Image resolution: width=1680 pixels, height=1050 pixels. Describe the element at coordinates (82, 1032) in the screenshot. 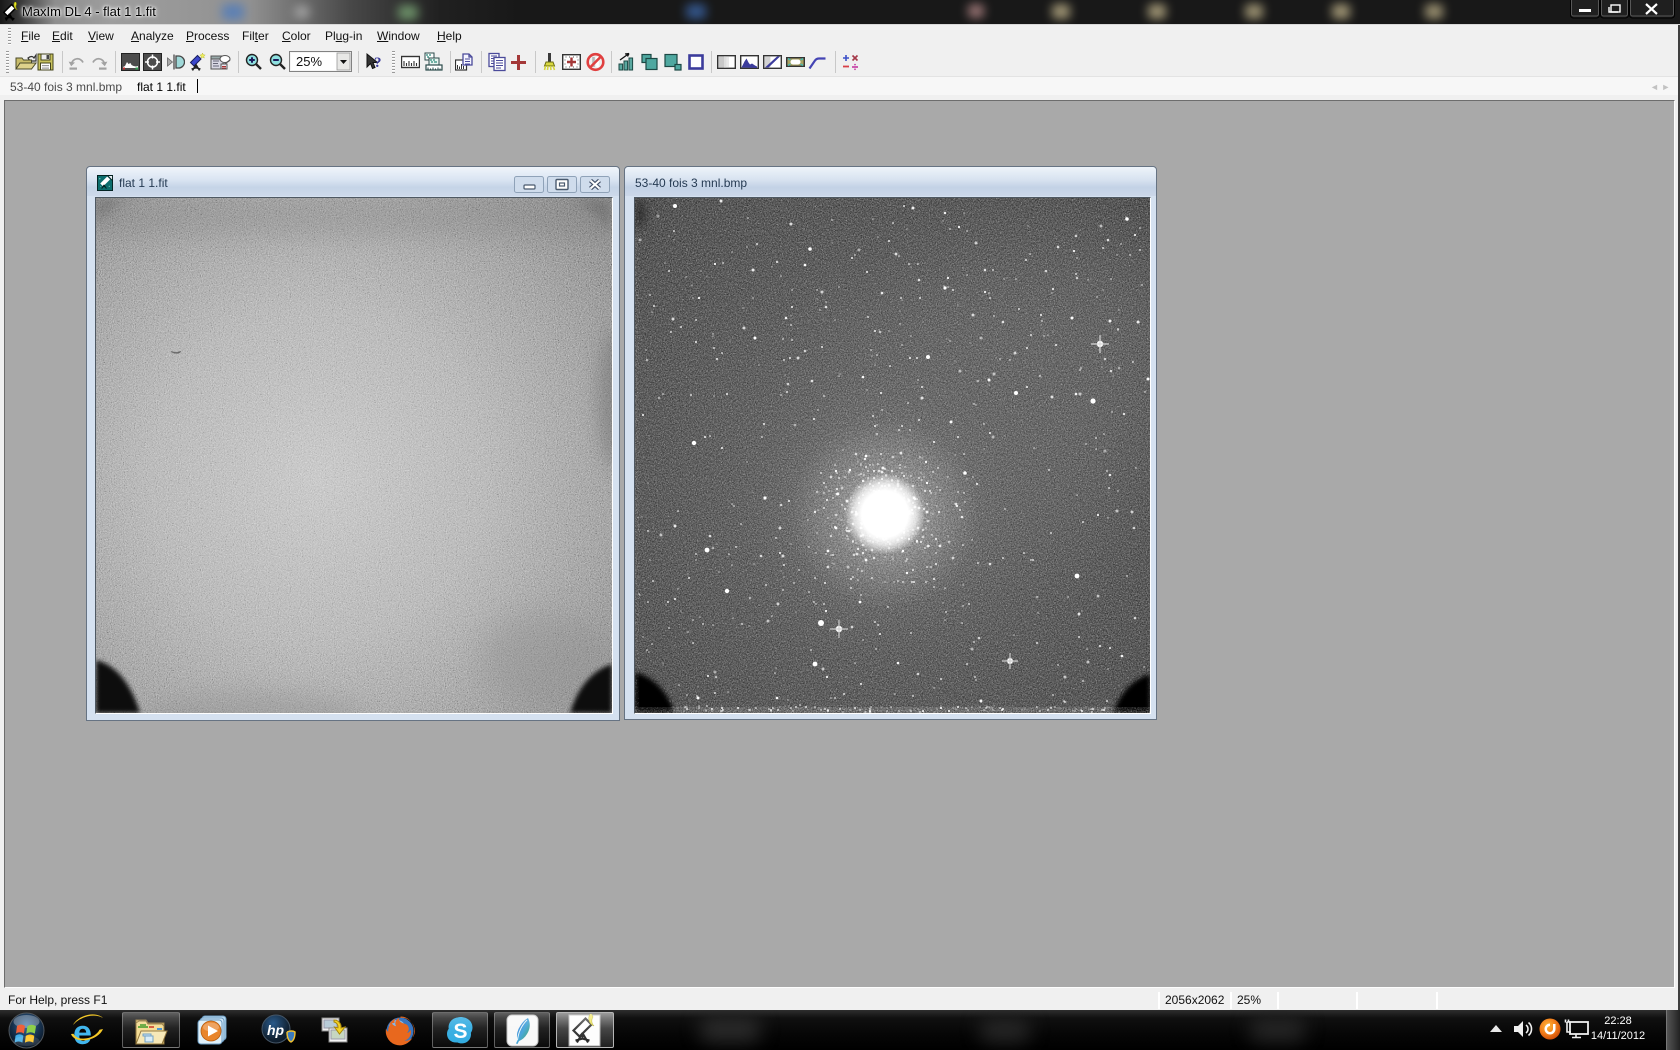

I see `svg-text: e` at that location.